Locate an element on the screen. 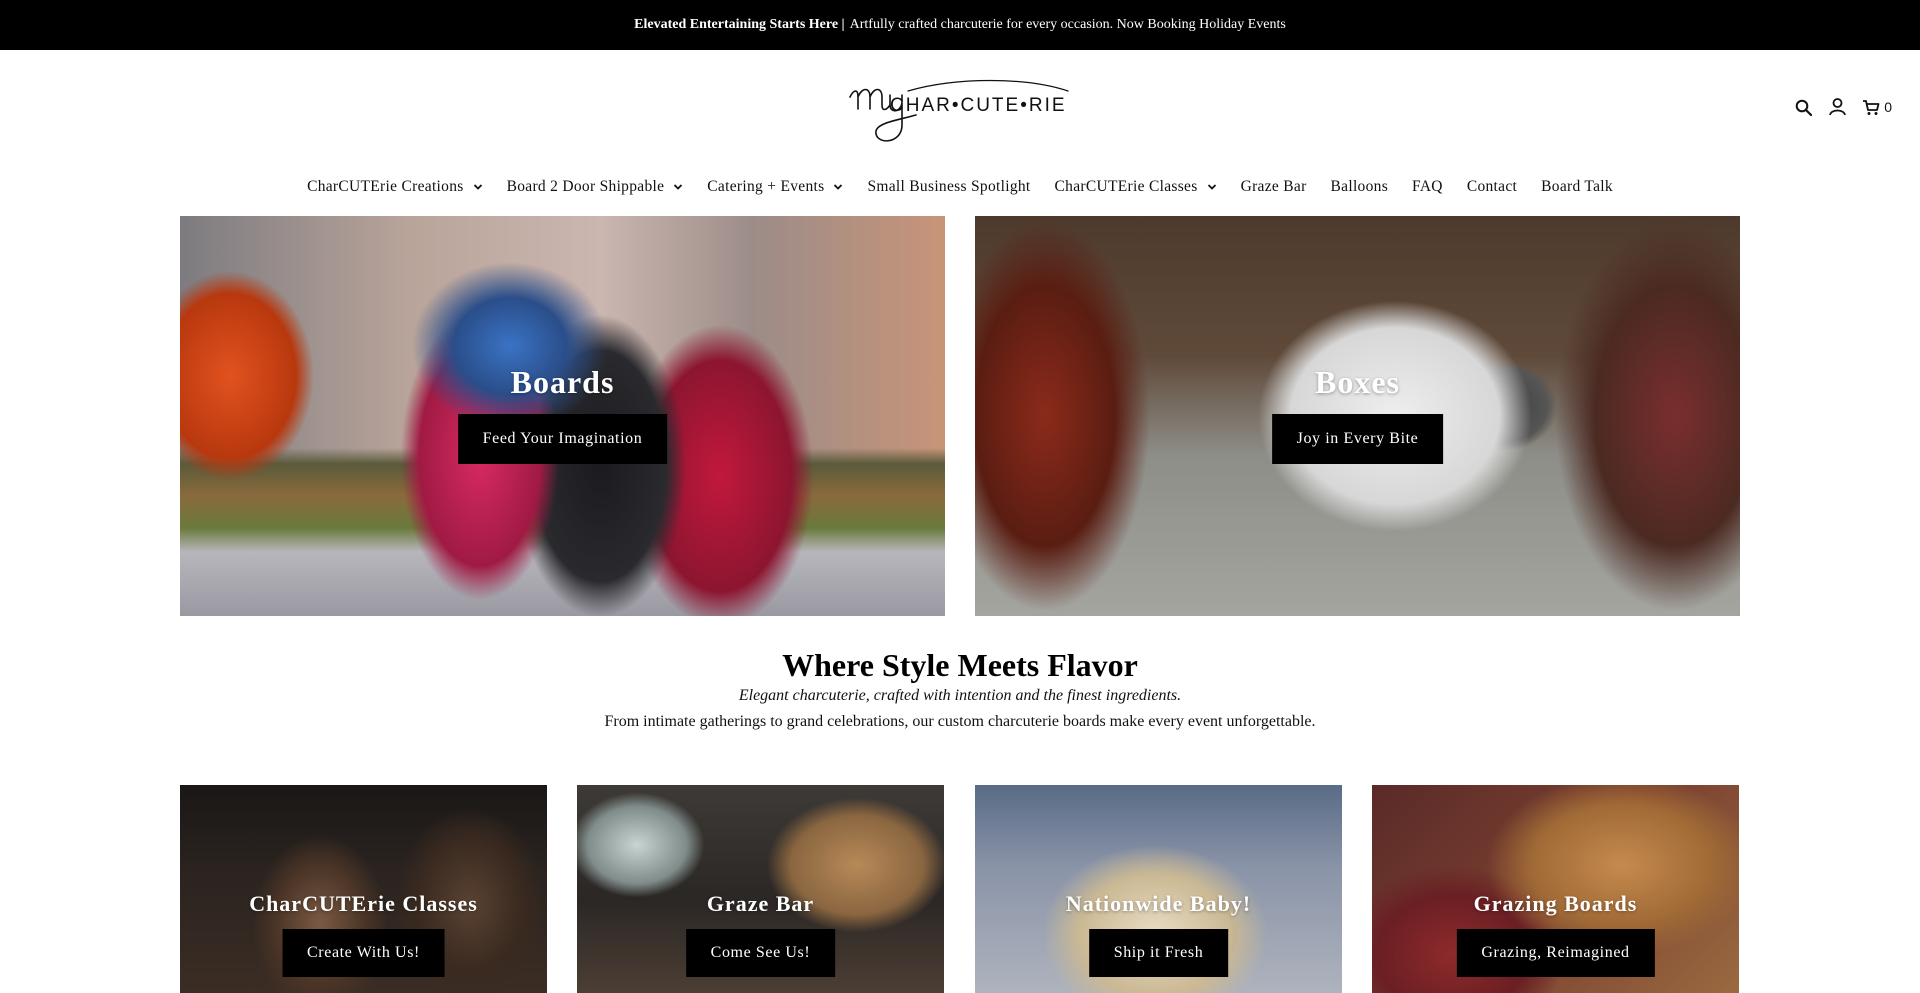 This screenshot has width=1920, height=993. feed-your-imagination-button: Feed Your Imagination is located at coordinates (562, 439).